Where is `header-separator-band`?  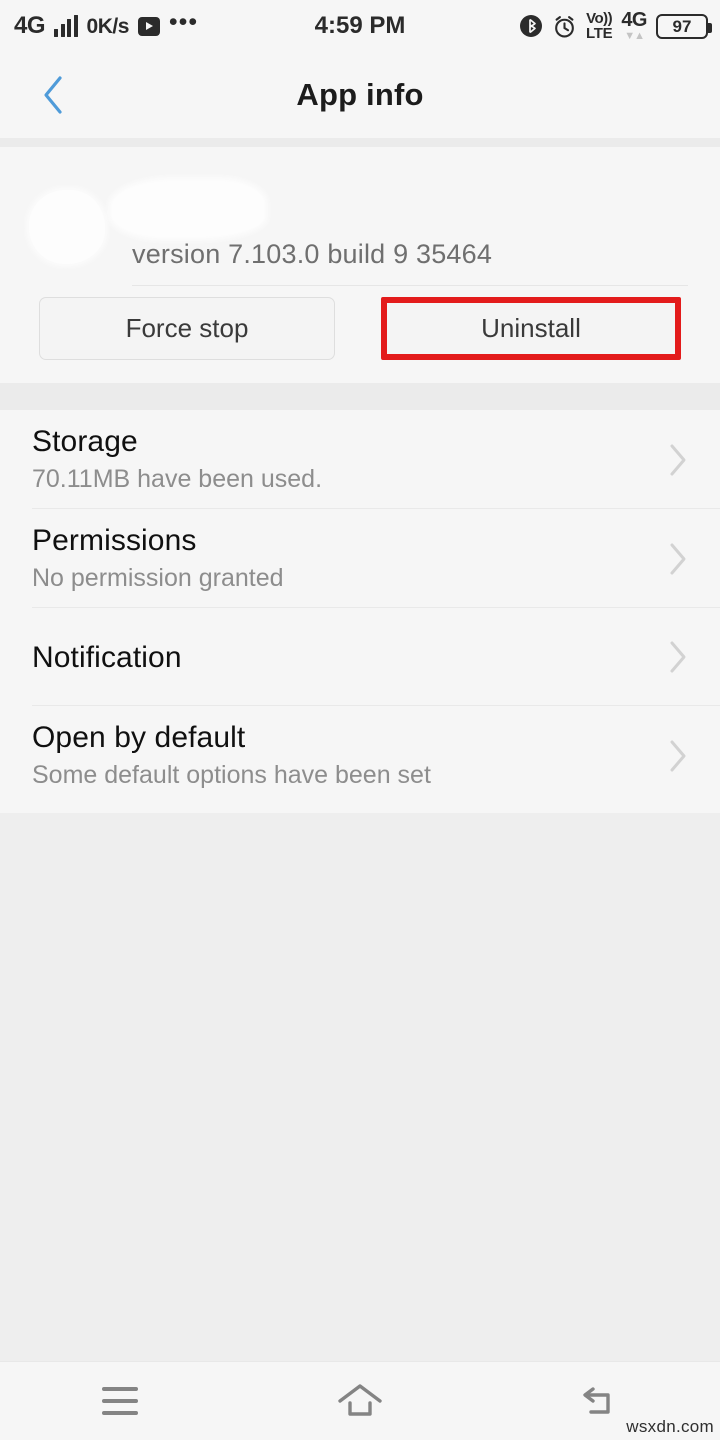
header-separator-band is located at coordinates (360, 142).